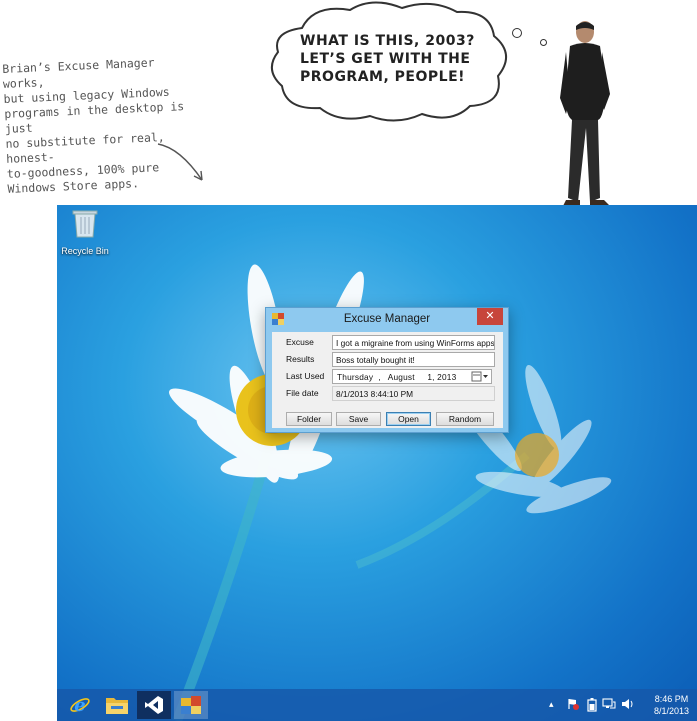 This screenshot has width=697, height=721. I want to click on results-label: Results, so click(300, 359).